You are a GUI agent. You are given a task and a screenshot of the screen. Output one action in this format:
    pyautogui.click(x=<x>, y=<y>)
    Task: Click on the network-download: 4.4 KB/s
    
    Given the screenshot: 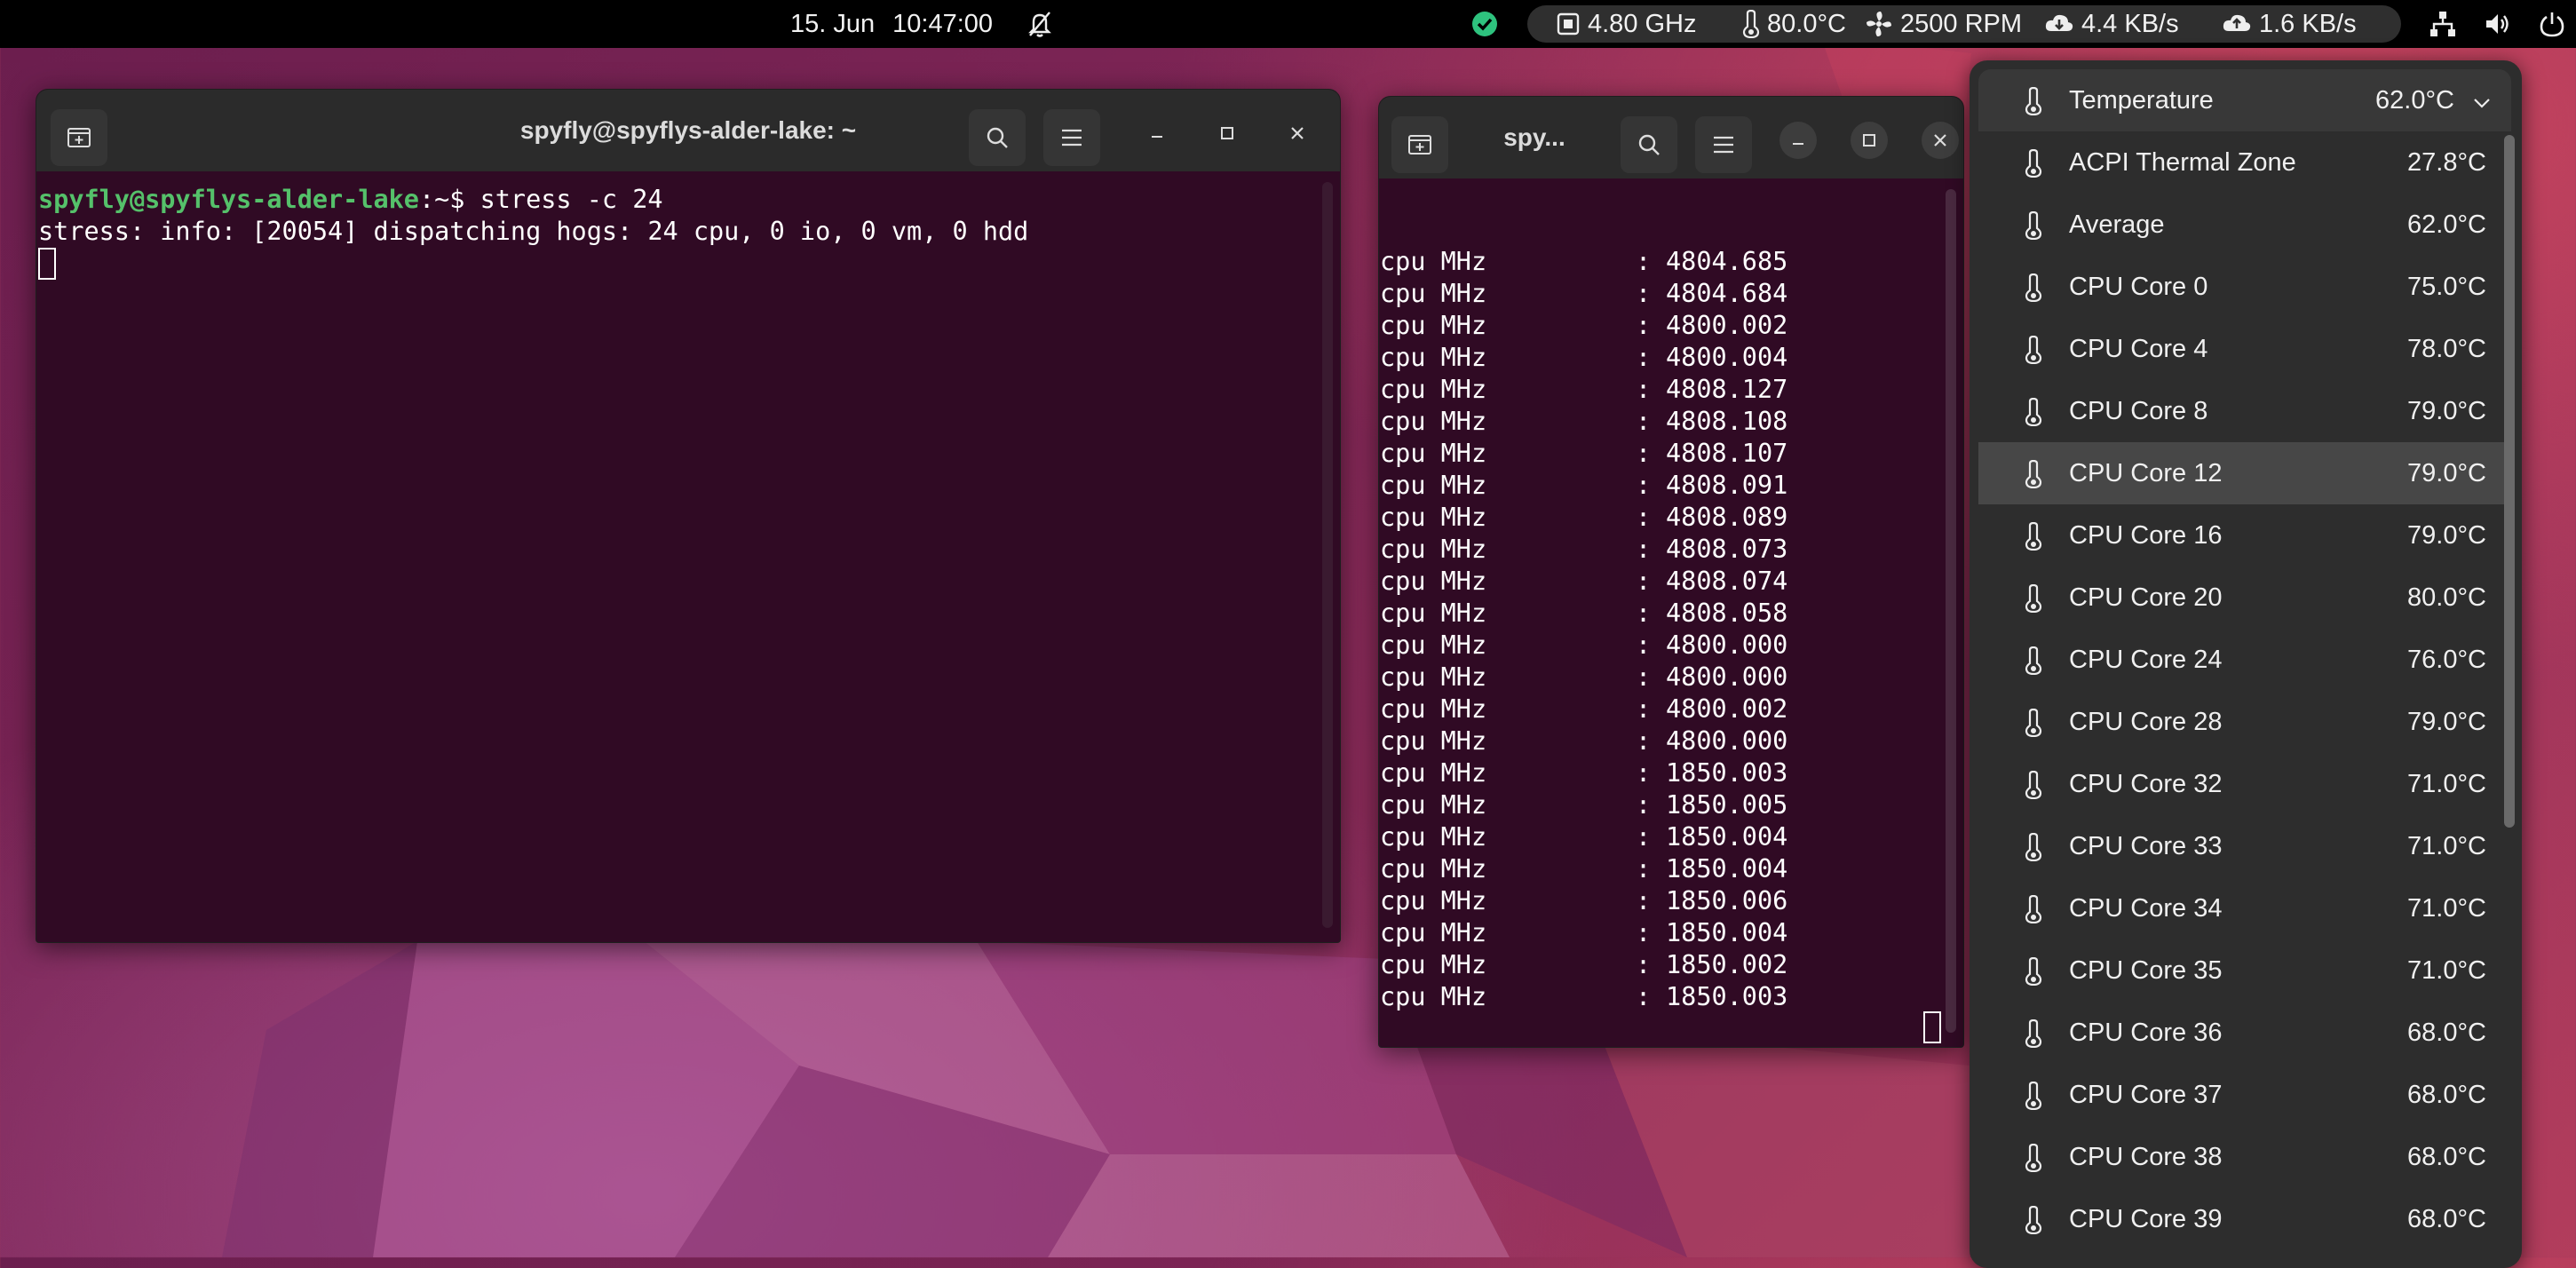 What is the action you would take?
    pyautogui.click(x=2112, y=24)
    